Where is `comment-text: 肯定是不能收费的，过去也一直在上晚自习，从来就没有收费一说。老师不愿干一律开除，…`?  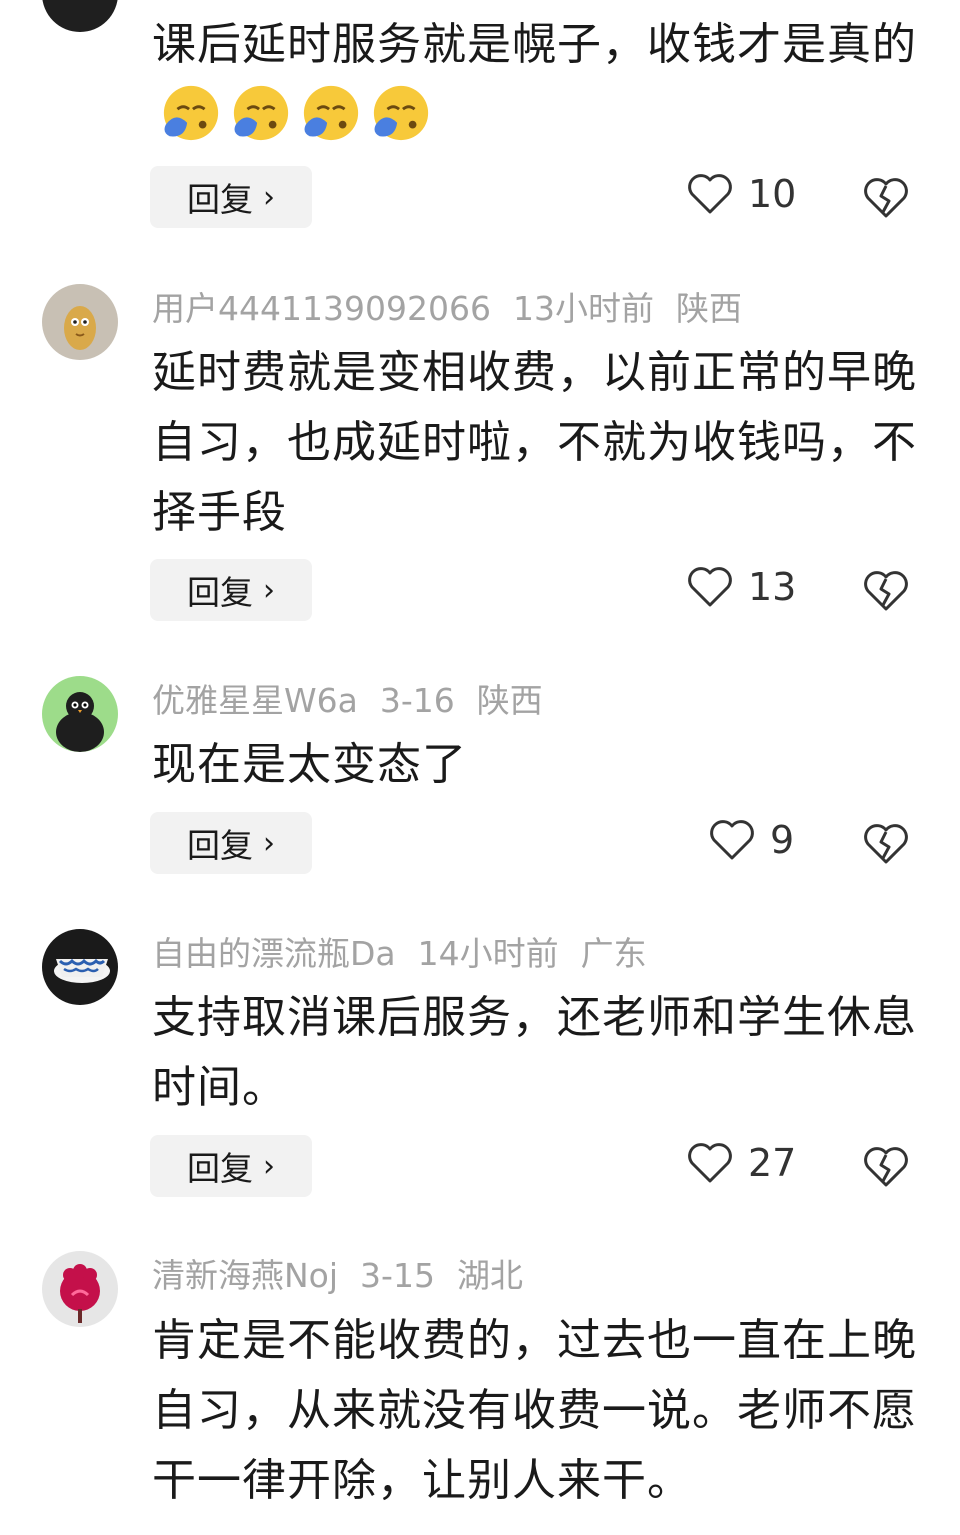
comment-text: 肯定是不能收费的，过去也一直在上晚自习，从来就没有收费一说。老师不愿干一律开除，… is located at coordinates (534, 1410).